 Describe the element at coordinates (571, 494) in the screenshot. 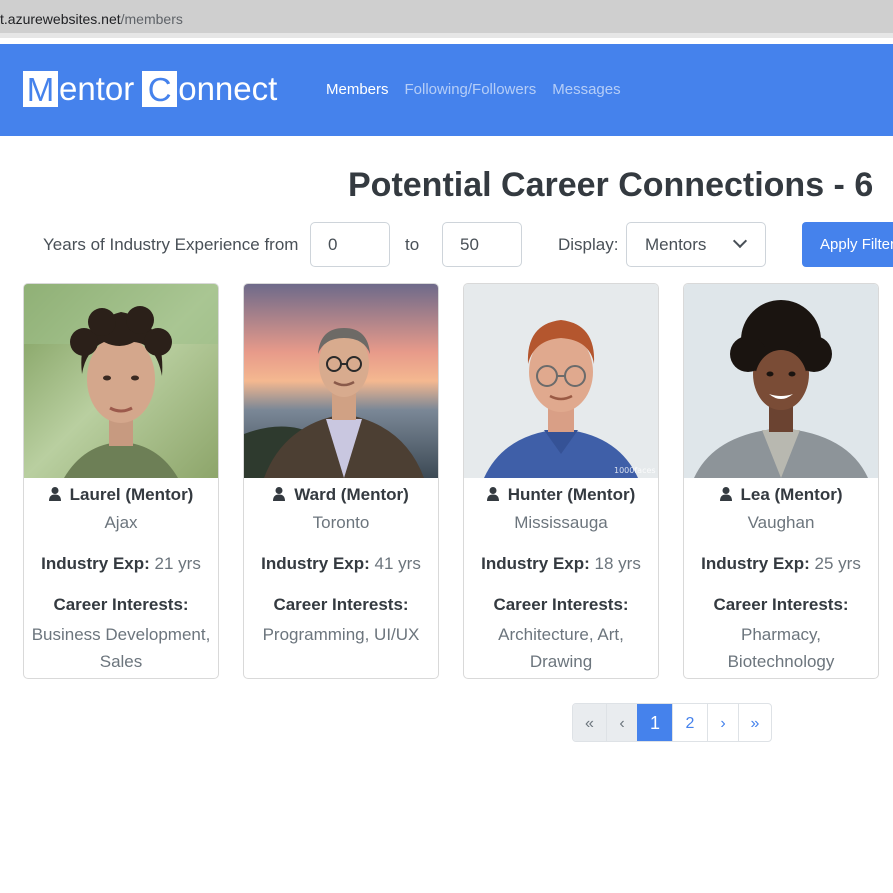

I see `member-name-text: Hunter (Mentor)` at that location.